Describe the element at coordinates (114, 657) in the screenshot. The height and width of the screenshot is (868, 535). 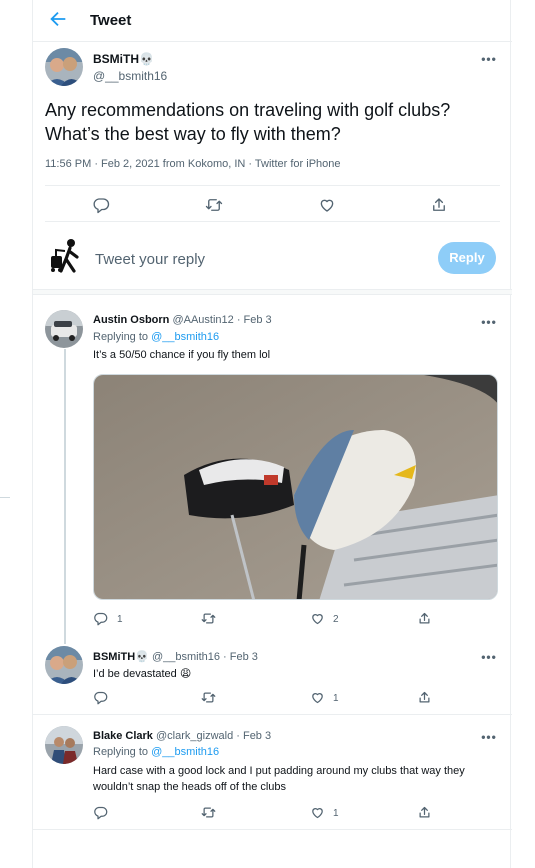
I see `reply-author-name: BSMiTH` at that location.